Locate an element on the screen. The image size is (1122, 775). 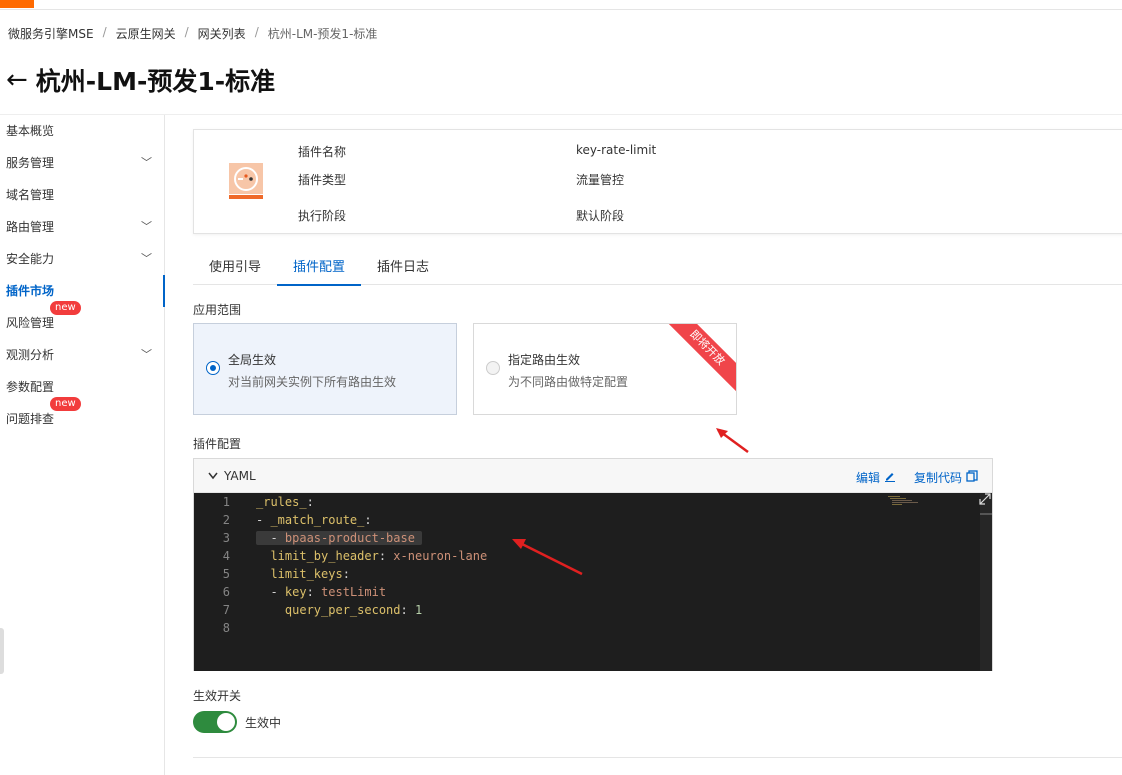
plugin-name-label: 插件名称 is located at coordinates (322, 152).